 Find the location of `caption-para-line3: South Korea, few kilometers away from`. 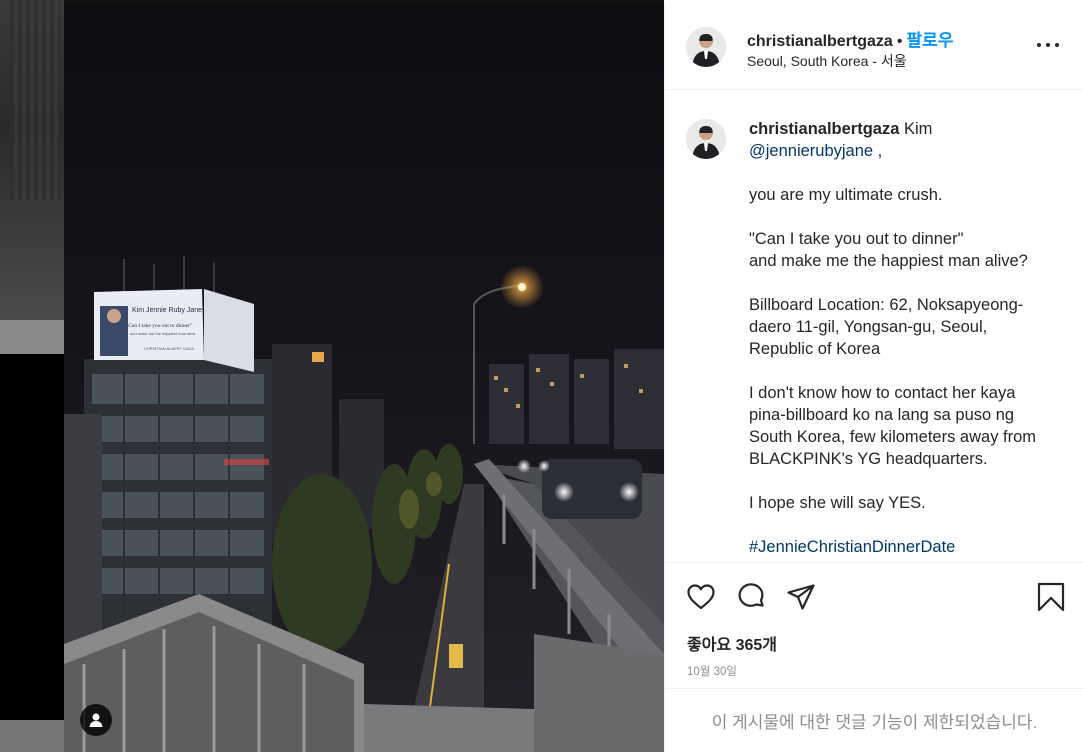

caption-para-line3: South Korea, few kilometers away from is located at coordinates (893, 437).